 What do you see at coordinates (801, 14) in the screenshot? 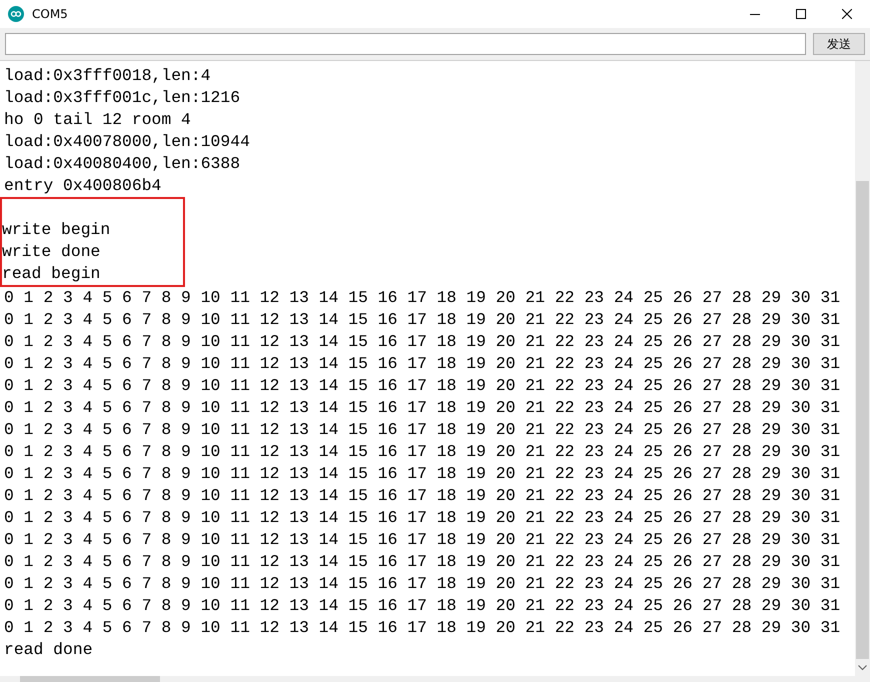
I see `maximize-icon` at bounding box center [801, 14].